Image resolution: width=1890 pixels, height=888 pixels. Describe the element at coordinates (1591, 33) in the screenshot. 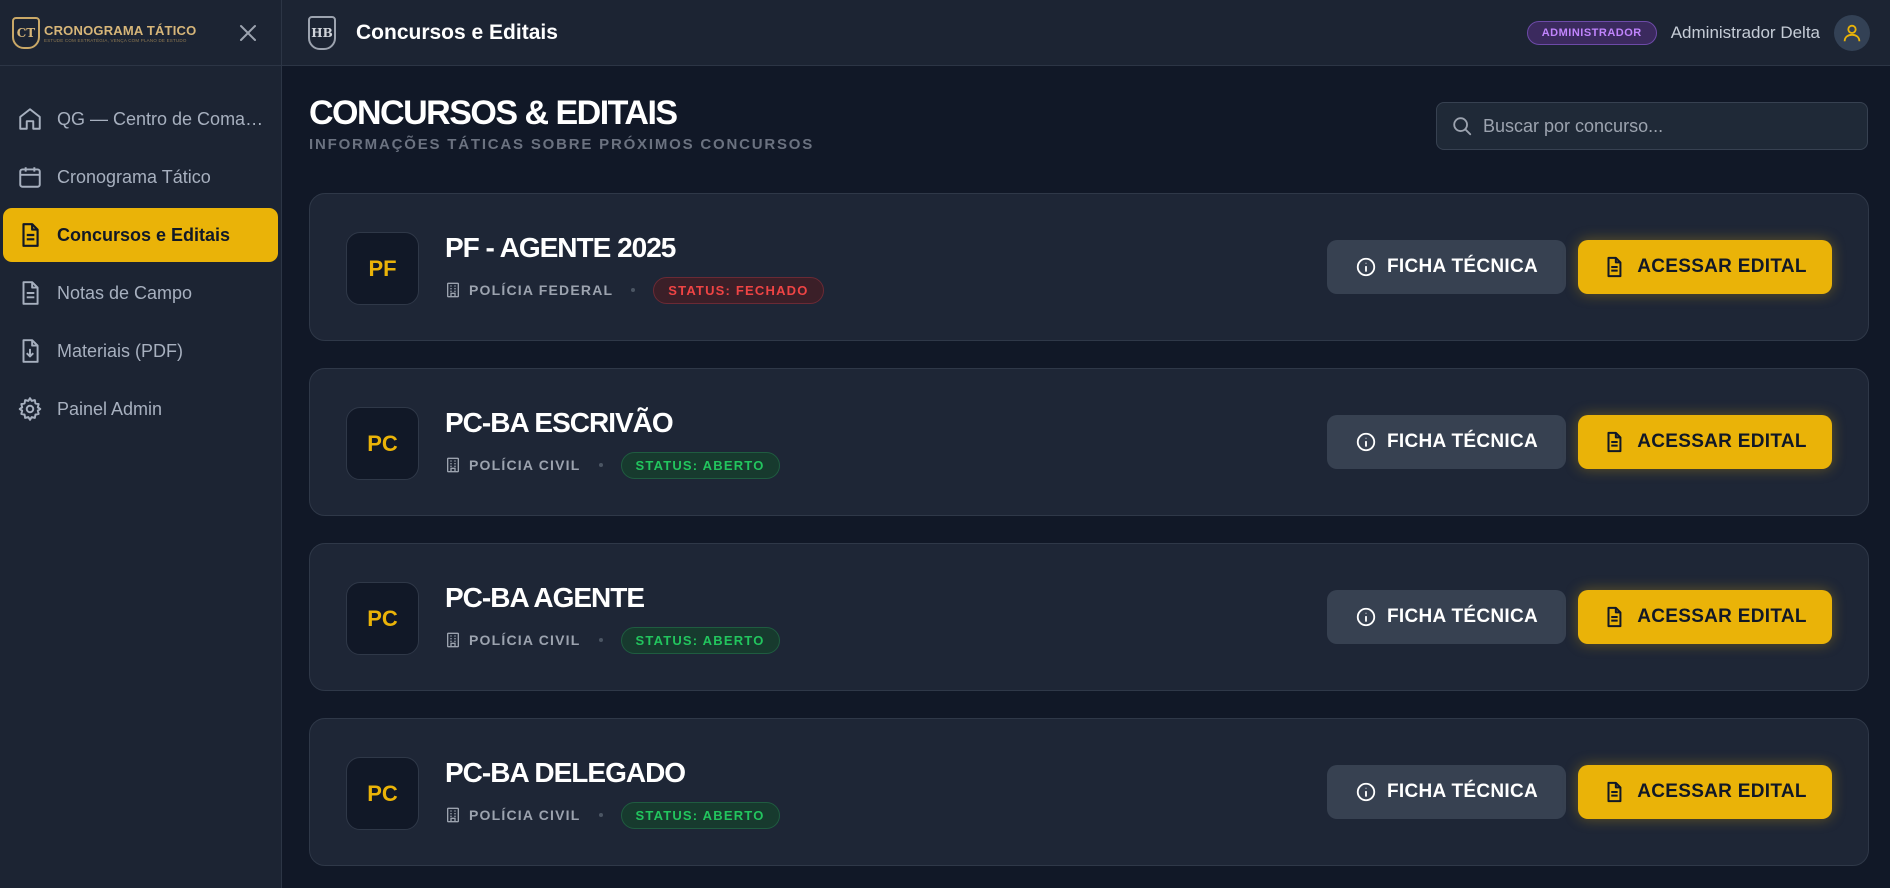

I see `role-badge: ADMINISTRADOR` at that location.